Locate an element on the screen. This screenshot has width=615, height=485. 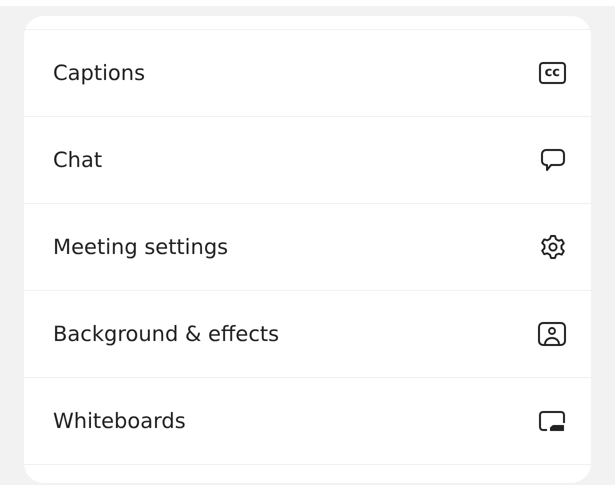
settings-icon is located at coordinates (553, 247).